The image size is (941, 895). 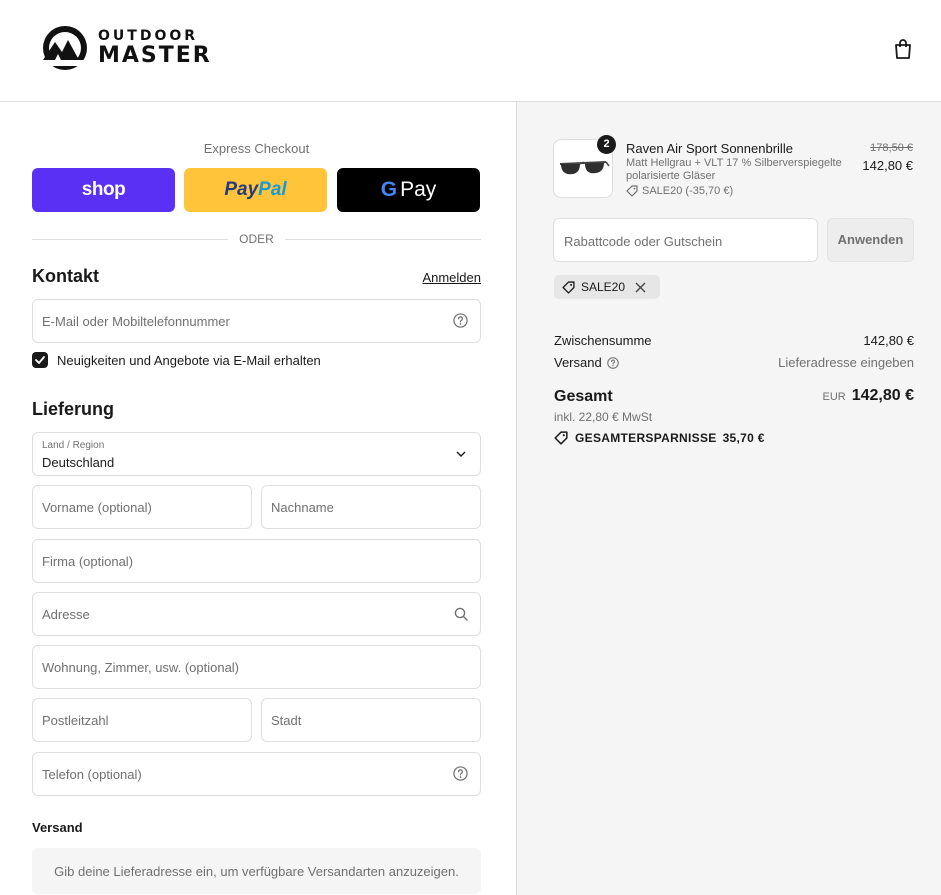 What do you see at coordinates (302, 507) in the screenshot?
I see `last-name-placeholder: Nachname` at bounding box center [302, 507].